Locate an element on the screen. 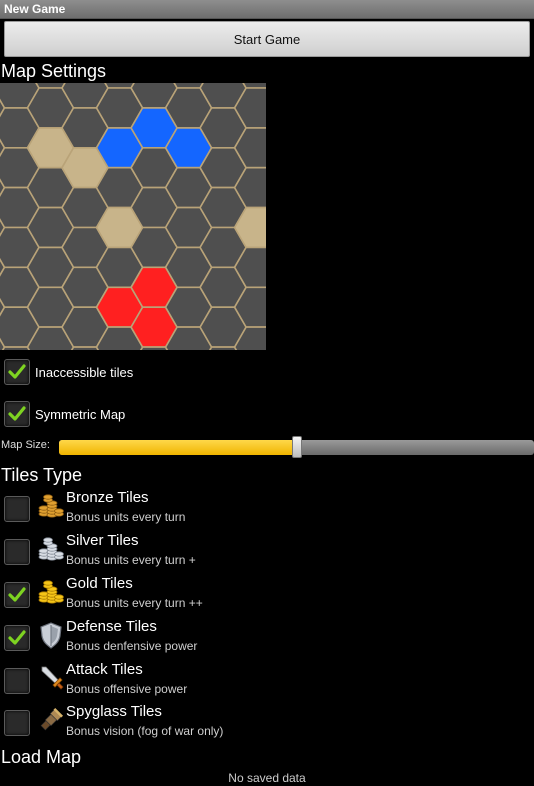 The width and height of the screenshot is (534, 786). attack-tiles-name: Attack Tiles is located at coordinates (104, 669).